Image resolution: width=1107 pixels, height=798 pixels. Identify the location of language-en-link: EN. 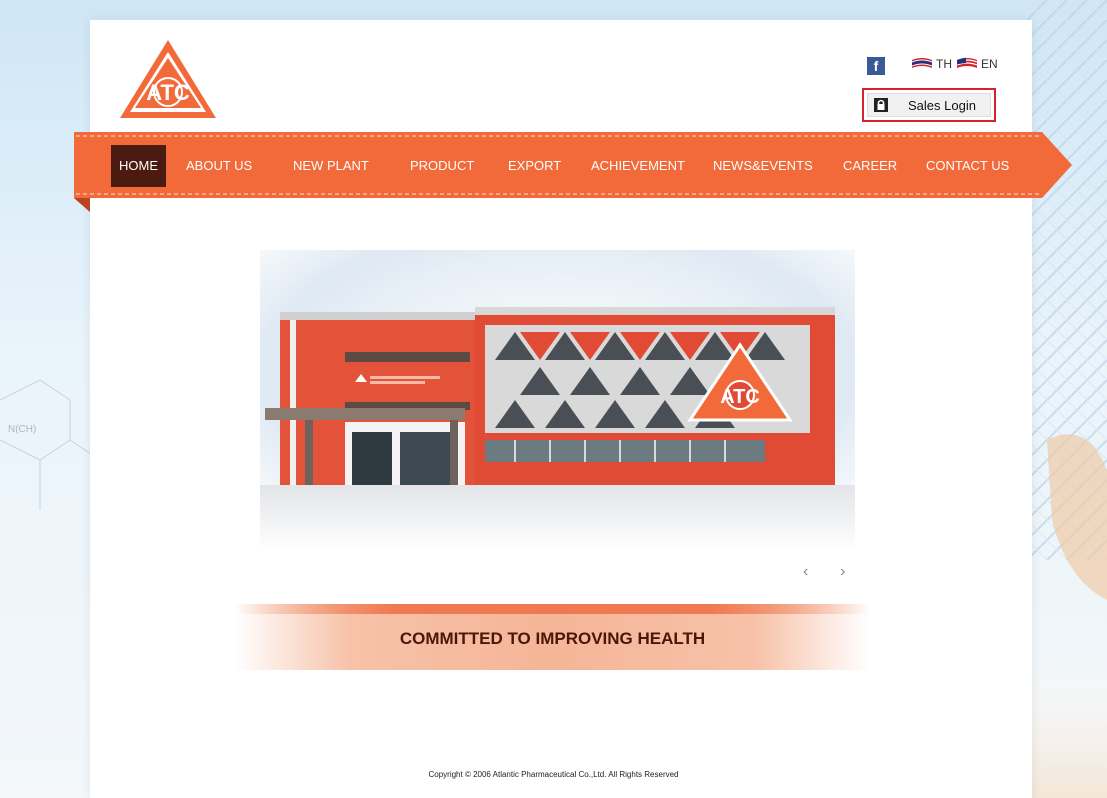
(977, 64).